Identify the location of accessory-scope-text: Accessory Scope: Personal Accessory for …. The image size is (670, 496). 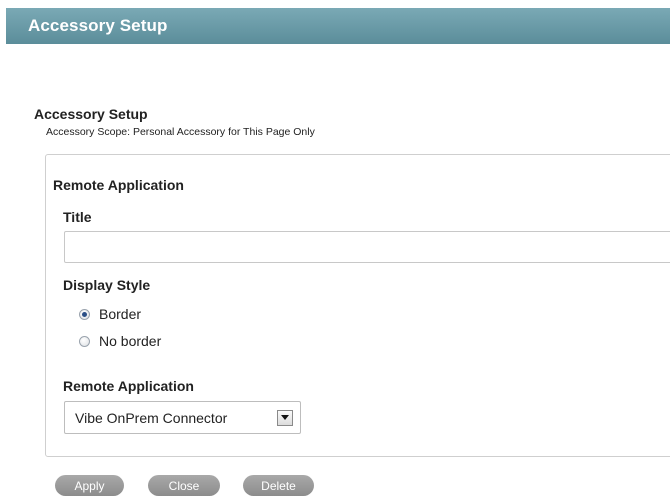
(180, 132).